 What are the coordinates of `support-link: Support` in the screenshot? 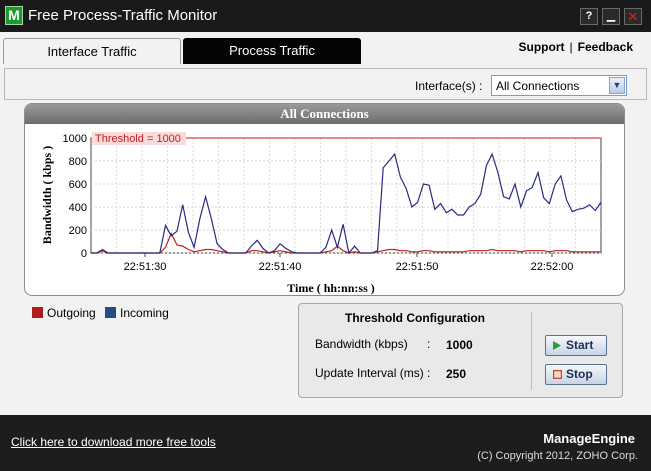 It's located at (542, 47).